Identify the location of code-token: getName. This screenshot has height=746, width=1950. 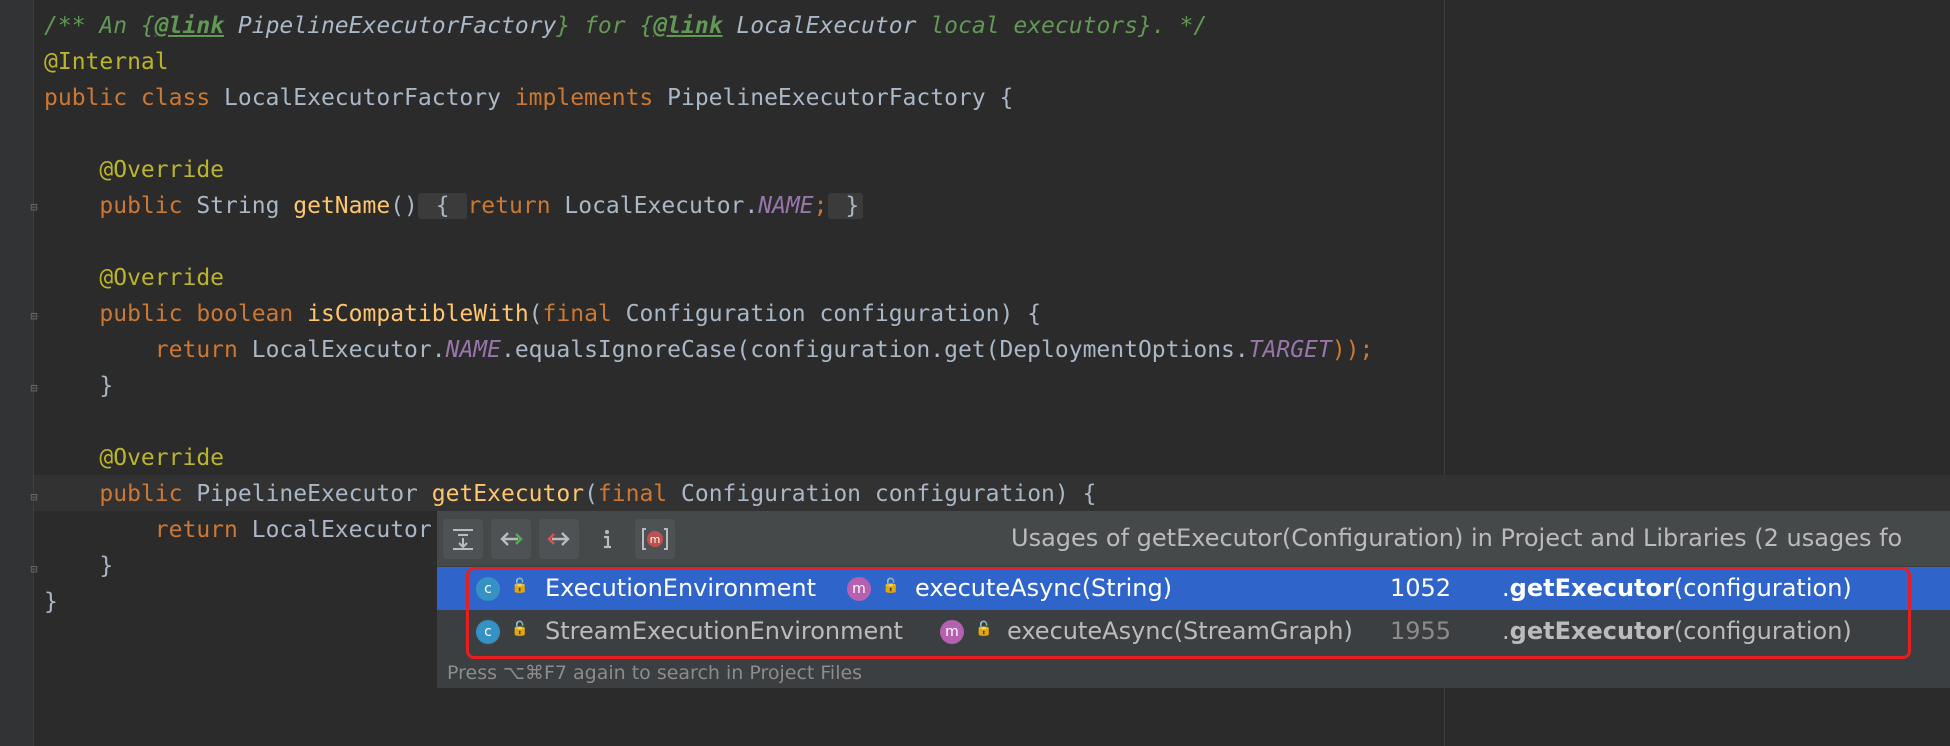
(342, 206).